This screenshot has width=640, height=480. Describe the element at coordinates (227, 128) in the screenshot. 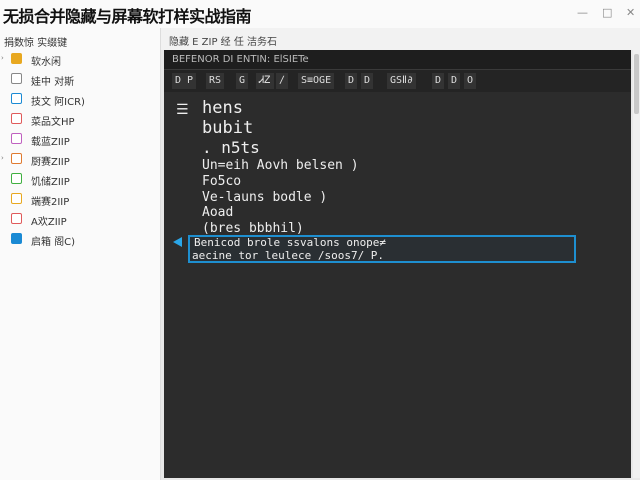

I see `code-line: bubit` at that location.